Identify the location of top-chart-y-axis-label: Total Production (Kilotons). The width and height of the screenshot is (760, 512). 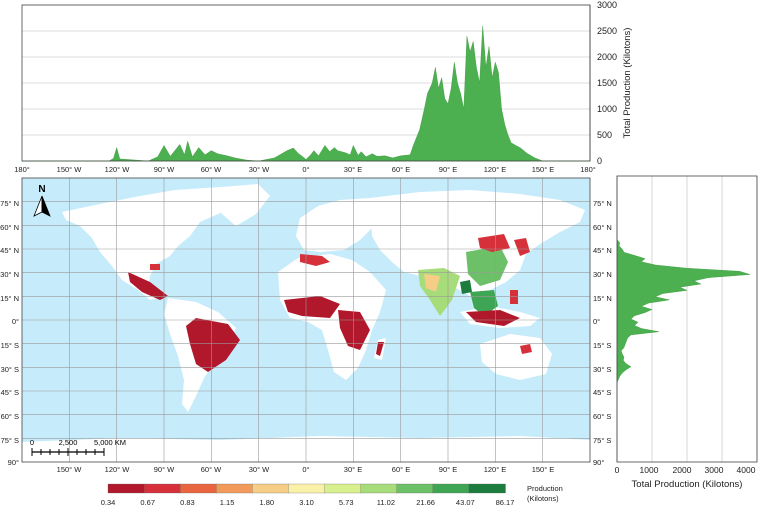
(627, 83).